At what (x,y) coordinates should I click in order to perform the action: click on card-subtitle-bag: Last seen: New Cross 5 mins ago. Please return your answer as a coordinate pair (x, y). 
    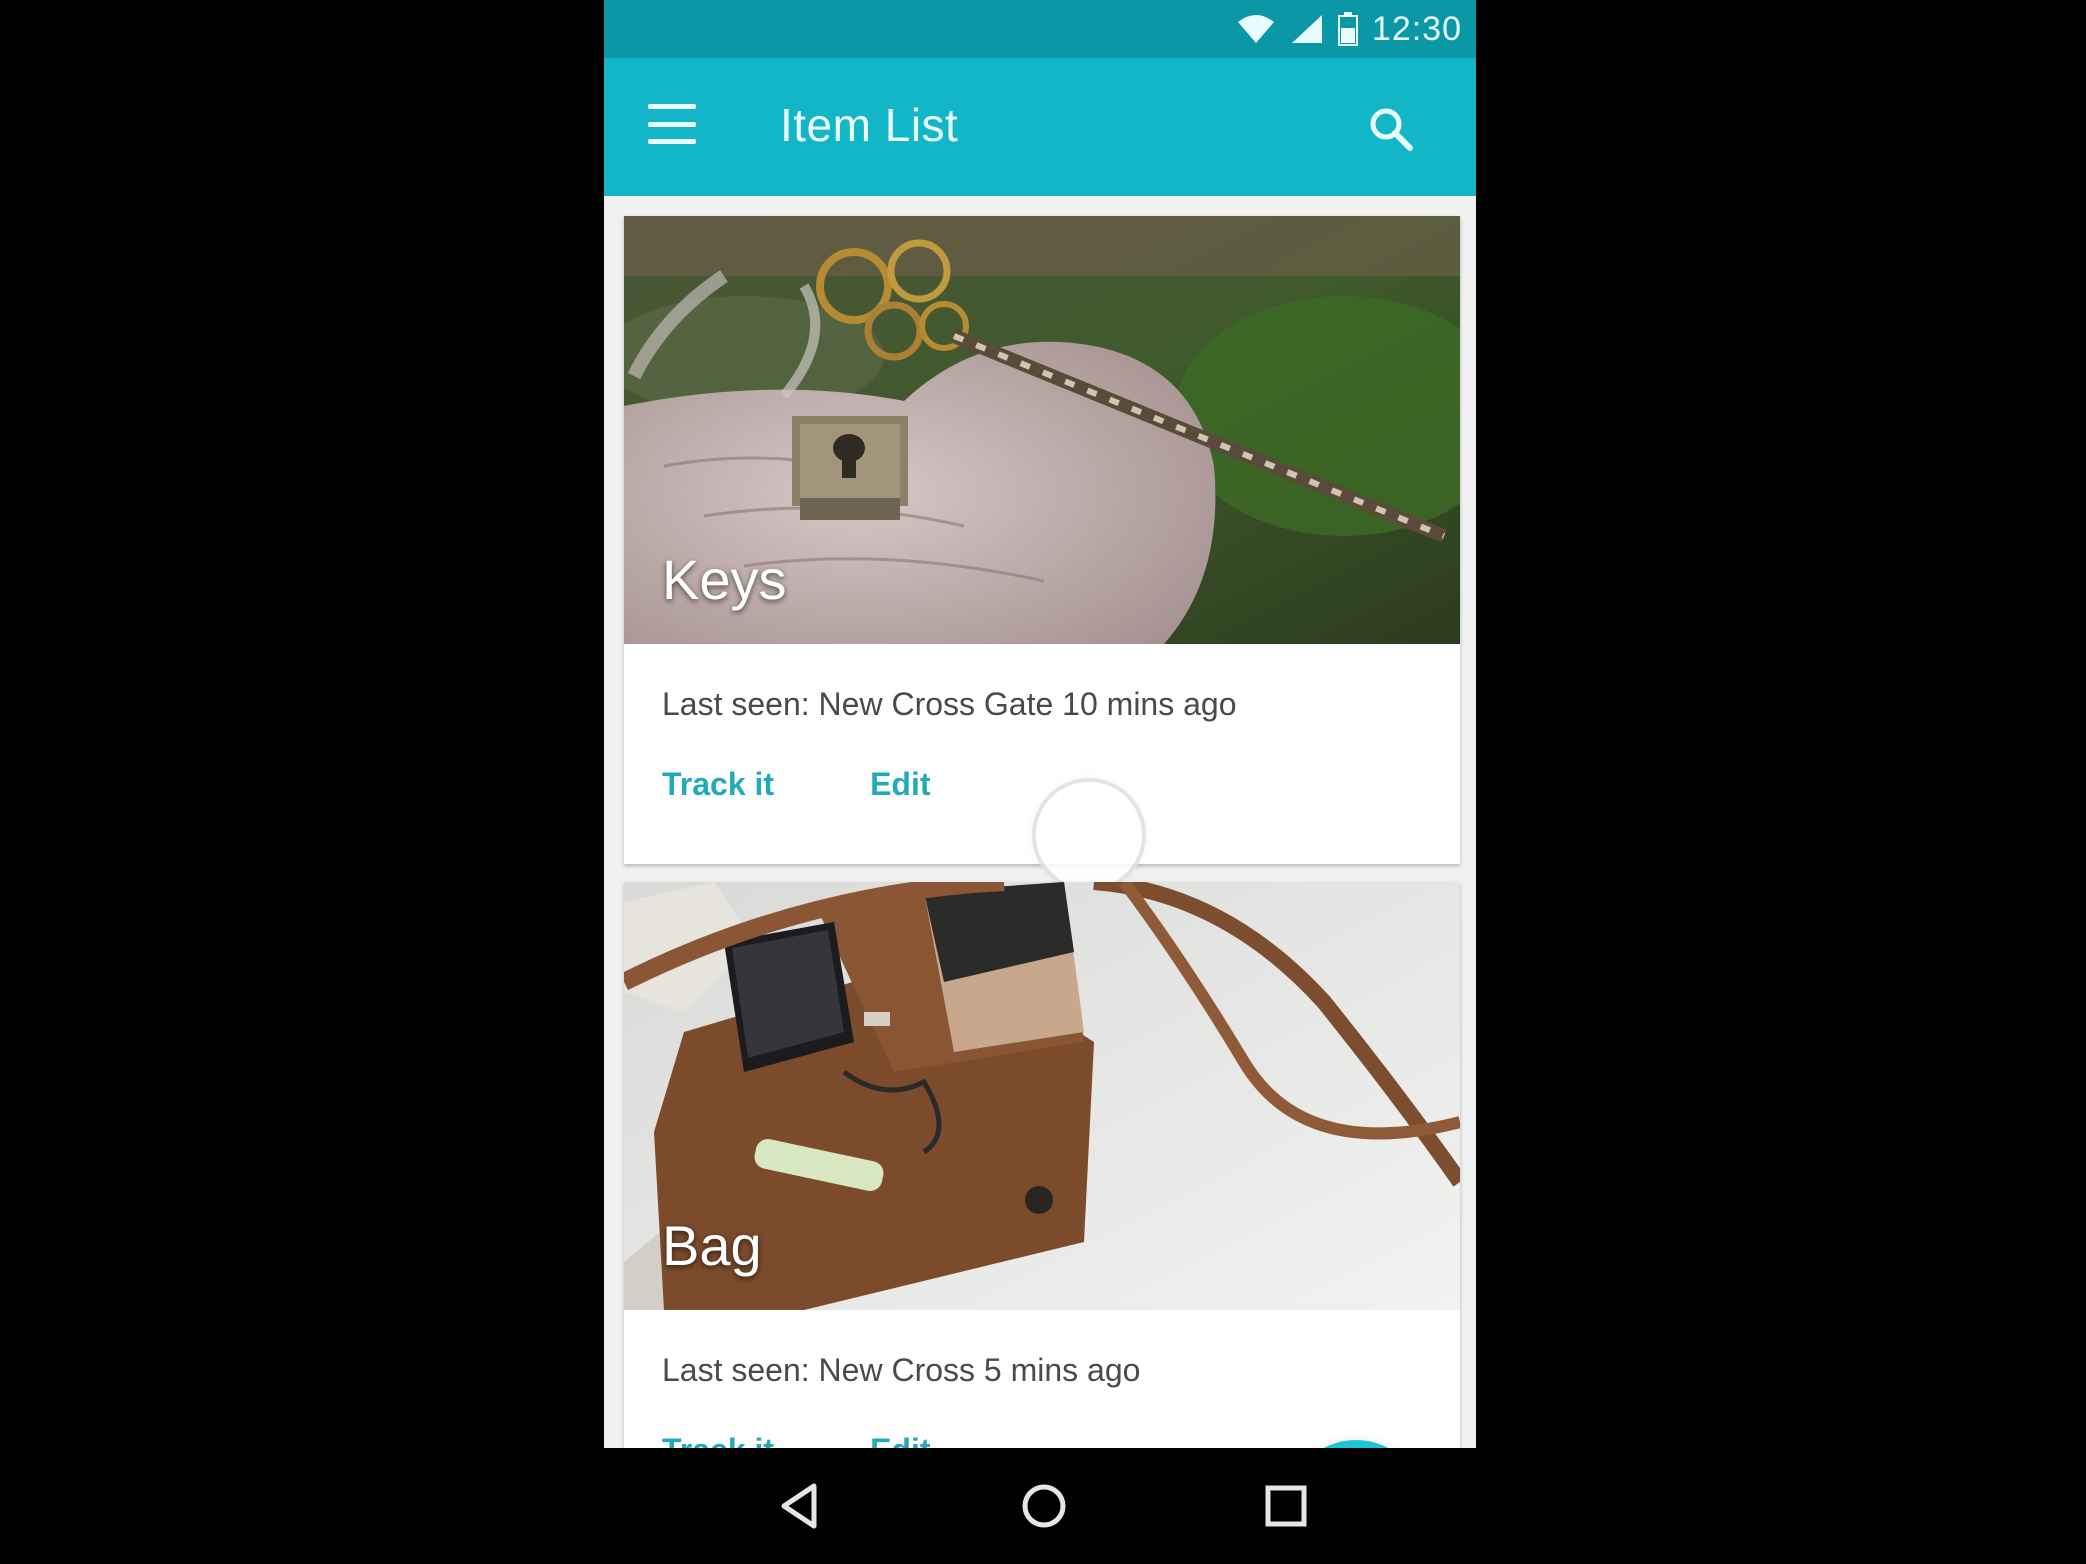
    Looking at the image, I should click on (901, 1370).